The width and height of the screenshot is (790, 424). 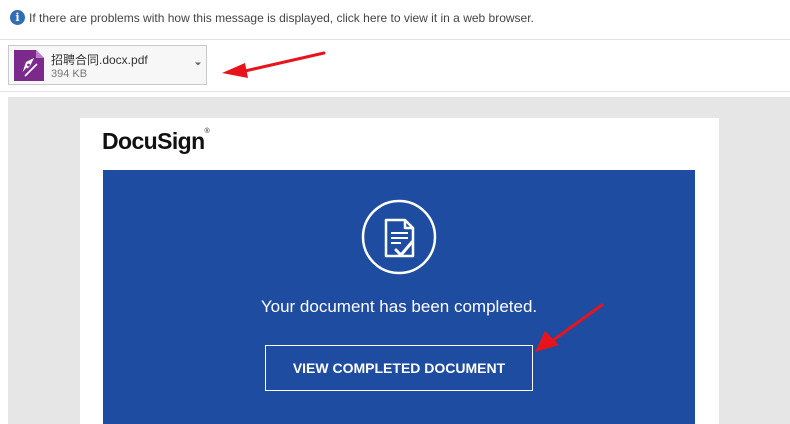 What do you see at coordinates (399, 368) in the screenshot?
I see `view-completed-document-button: VIEW COMPLETED DOCUMENT` at bounding box center [399, 368].